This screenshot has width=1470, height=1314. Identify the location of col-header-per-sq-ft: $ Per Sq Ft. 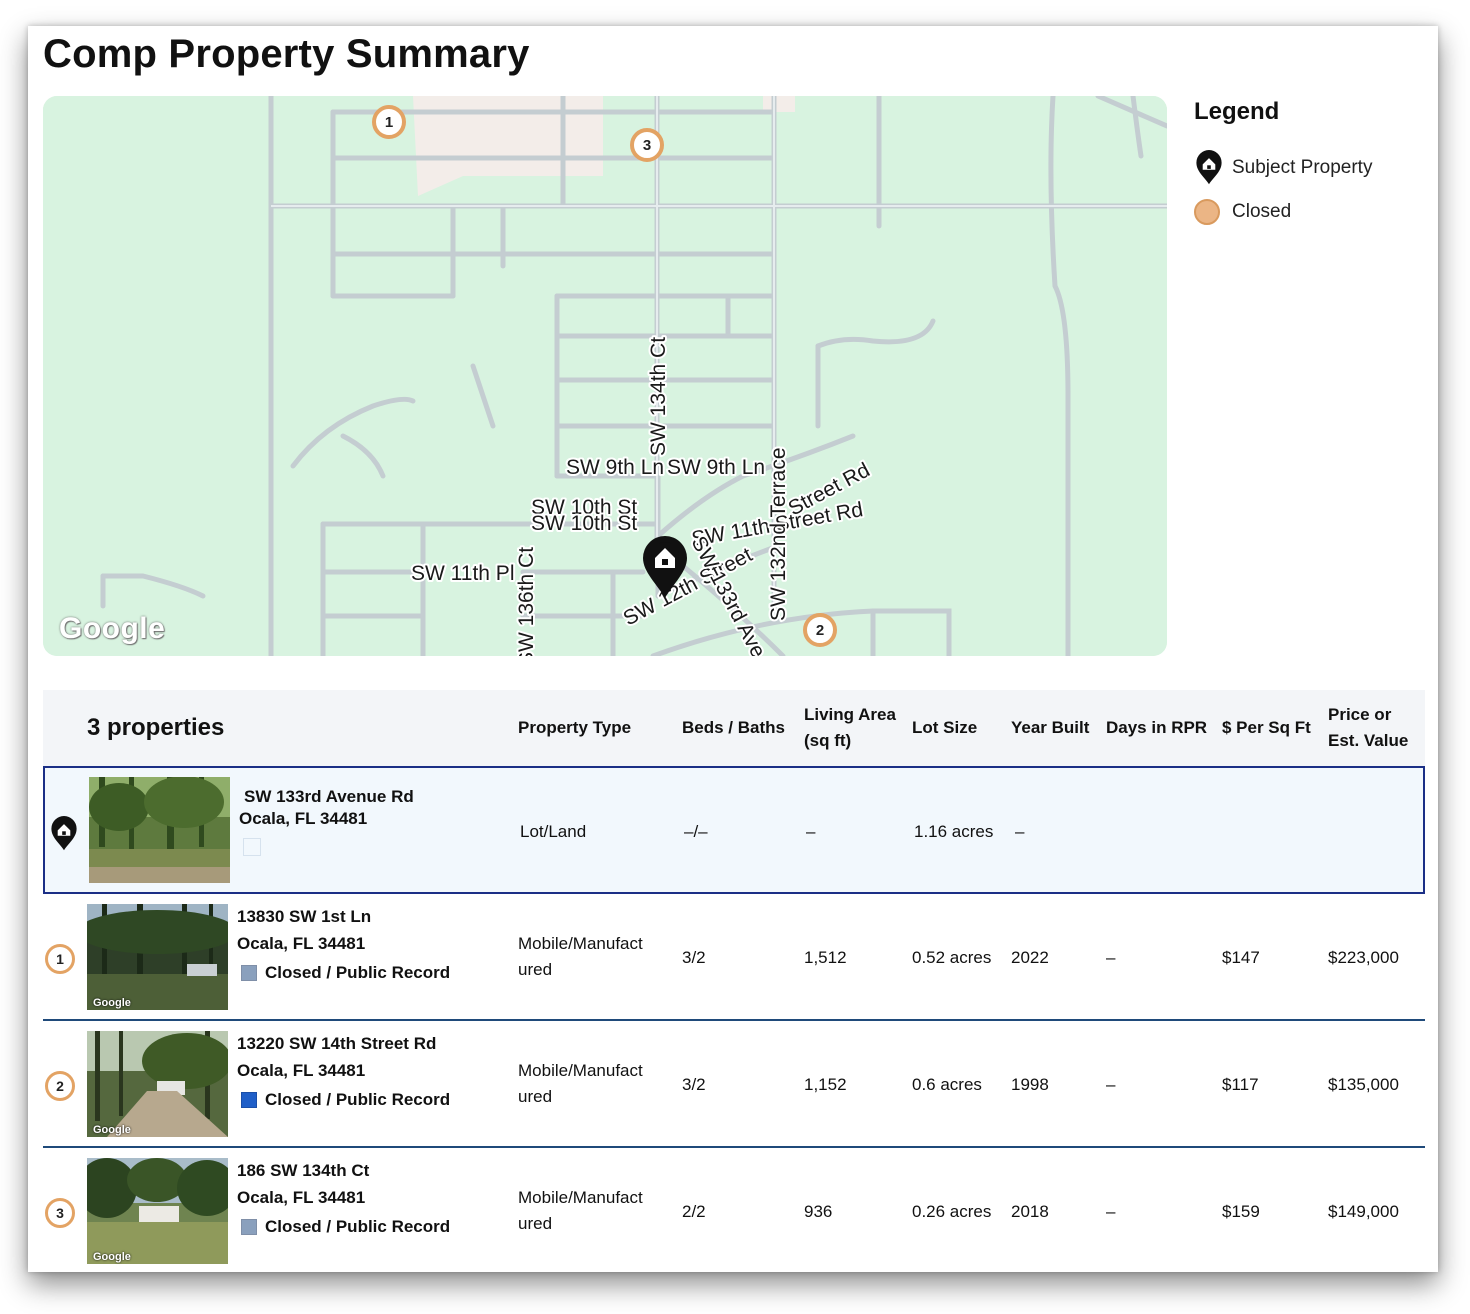
(1266, 728).